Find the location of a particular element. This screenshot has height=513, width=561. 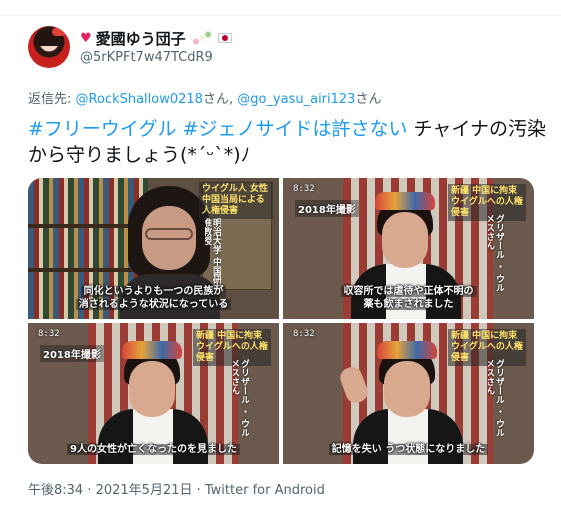

user-handle: @5rKPFt7w47TCdR9 is located at coordinates (146, 57).